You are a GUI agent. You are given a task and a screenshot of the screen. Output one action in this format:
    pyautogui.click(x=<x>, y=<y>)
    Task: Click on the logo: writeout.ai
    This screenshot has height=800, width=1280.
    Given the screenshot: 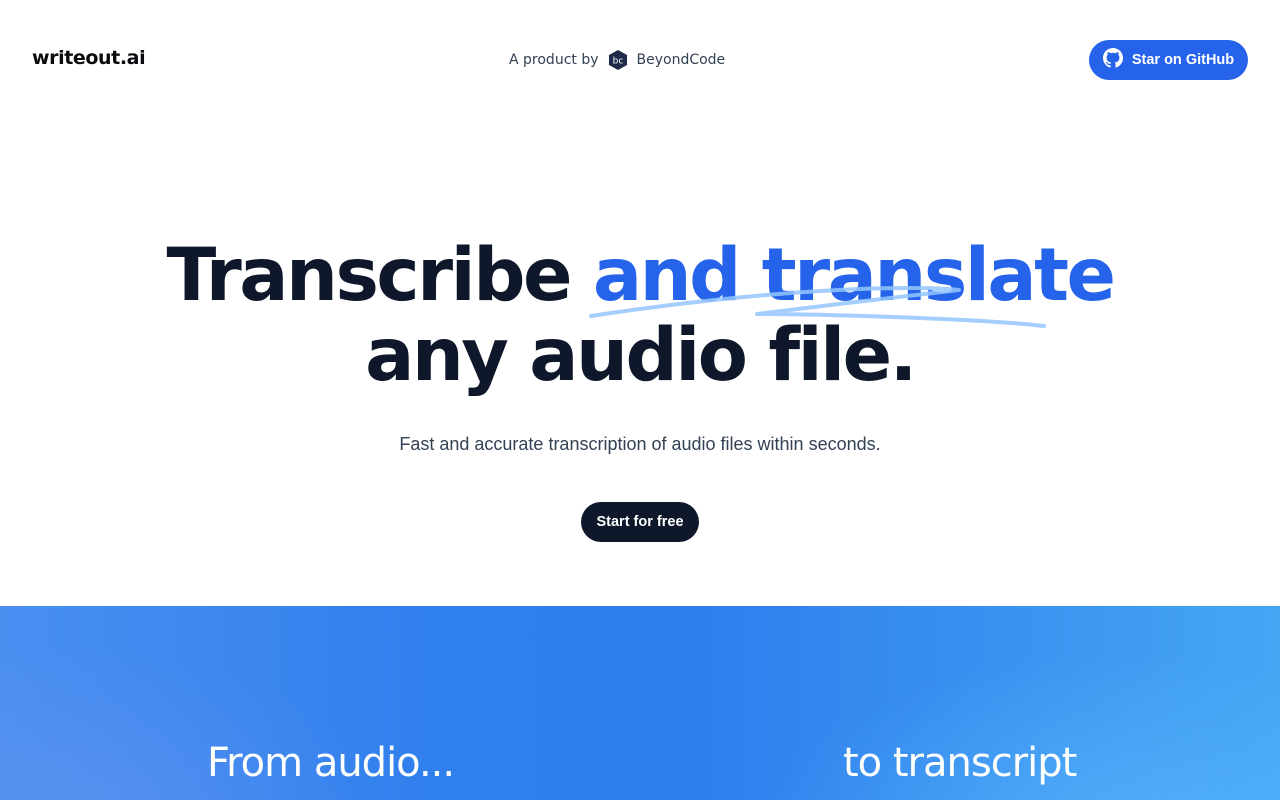 What is the action you would take?
    pyautogui.click(x=89, y=58)
    